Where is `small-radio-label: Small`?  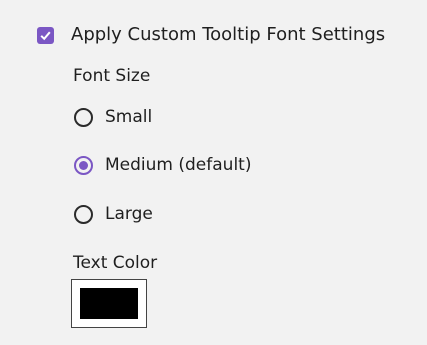 small-radio-label: Small is located at coordinates (128, 117).